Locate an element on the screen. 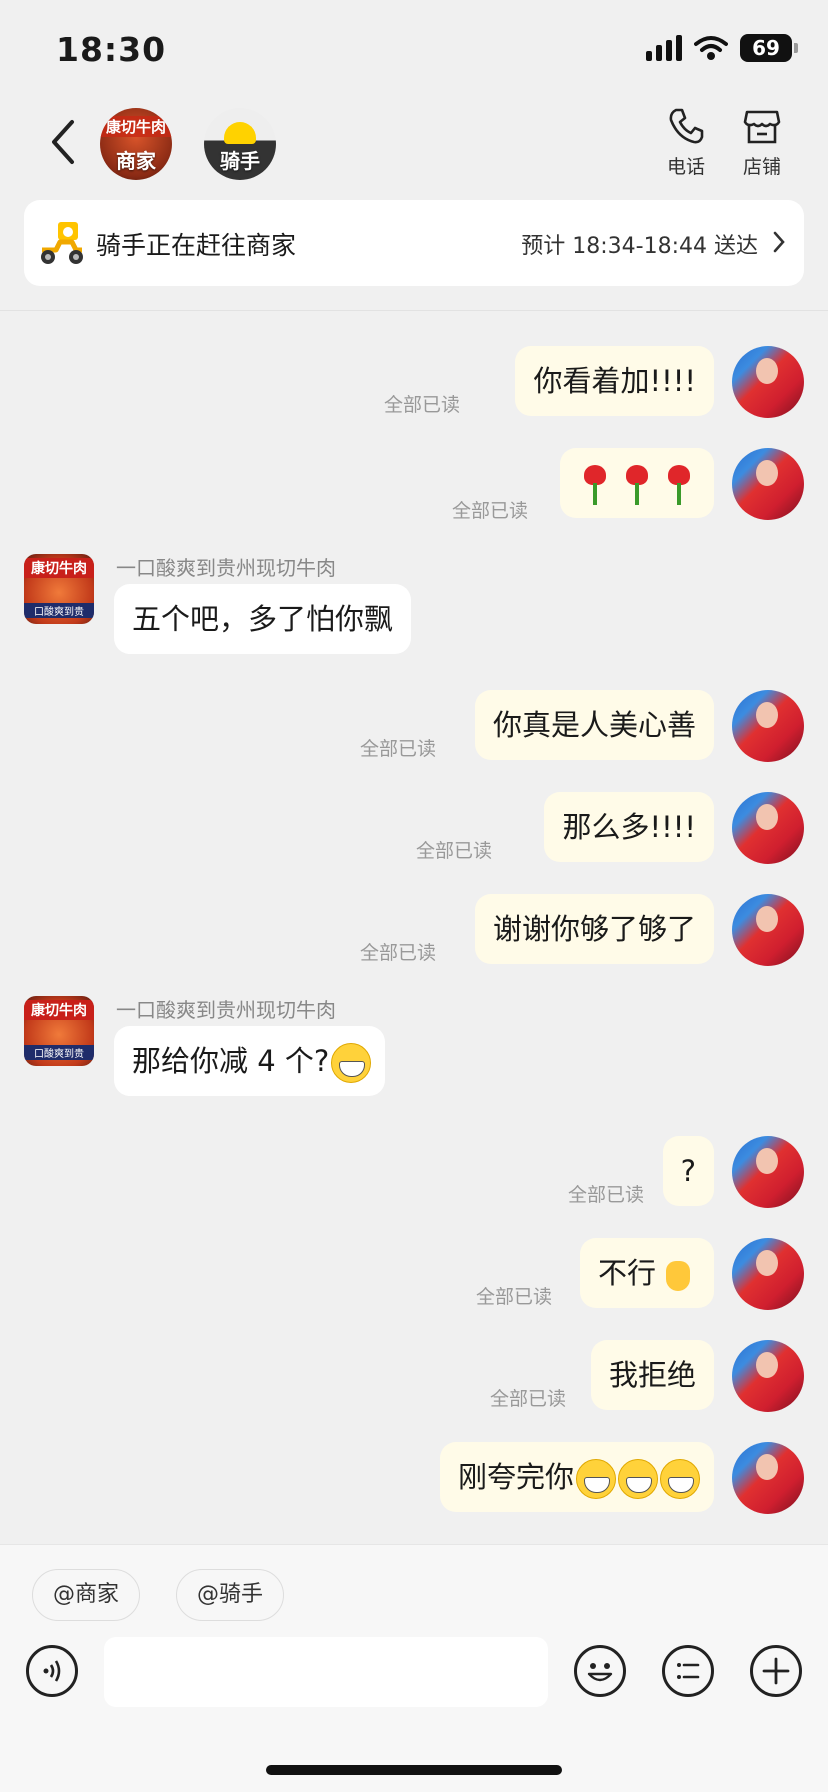 The width and height of the screenshot is (828, 1792). message-bubble-out: 你看着加!!!! is located at coordinates (614, 381).